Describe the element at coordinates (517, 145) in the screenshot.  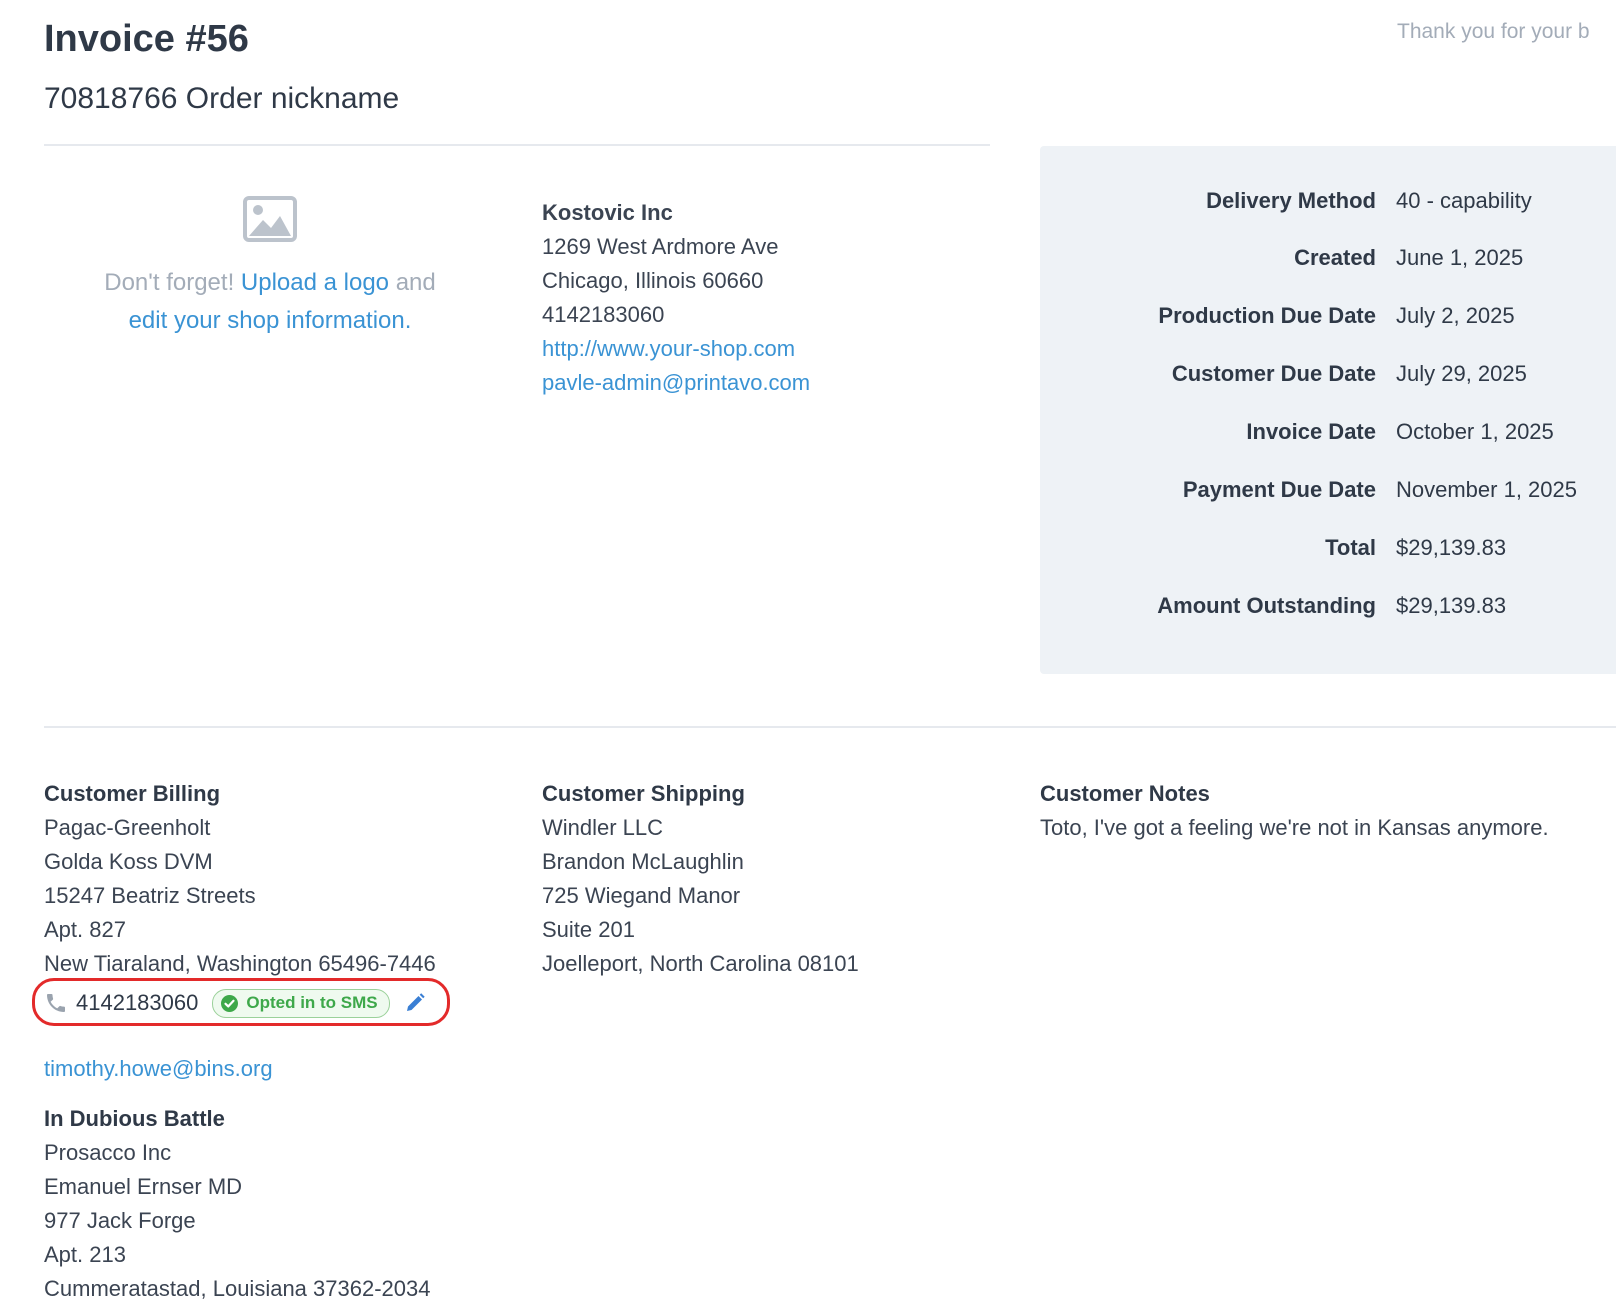
I see `header-divider` at that location.